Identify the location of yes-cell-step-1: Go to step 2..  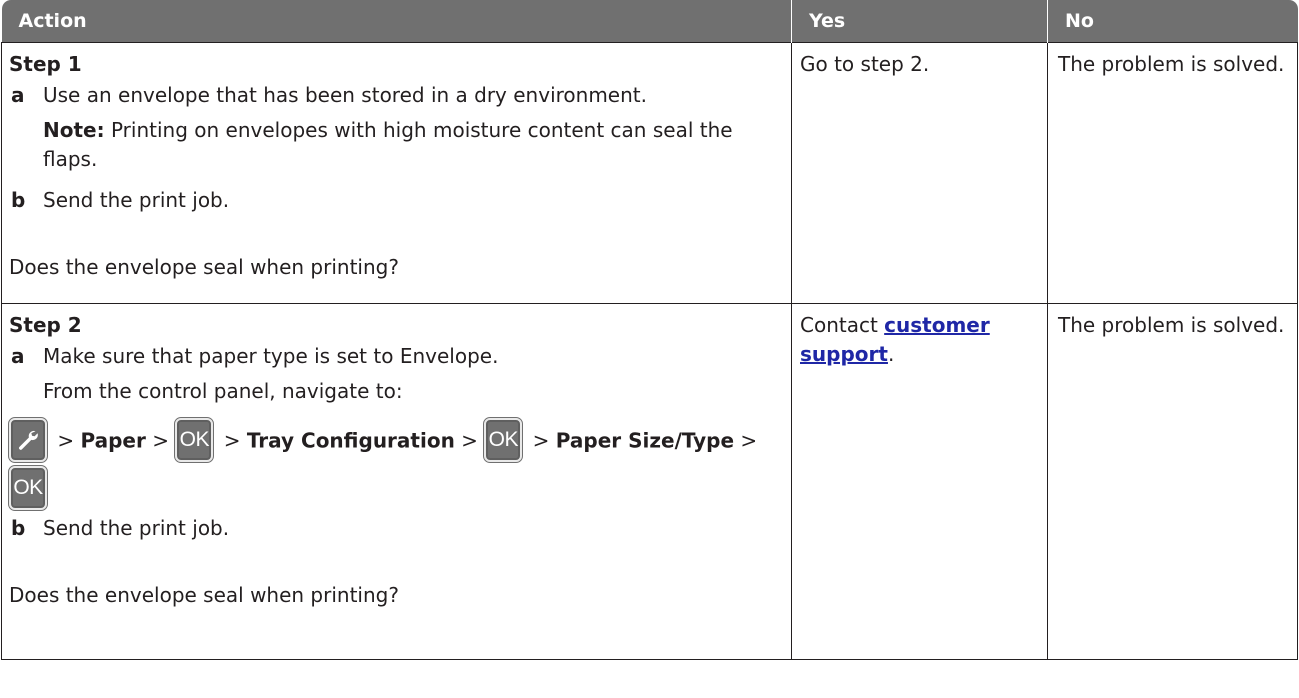
(919, 173).